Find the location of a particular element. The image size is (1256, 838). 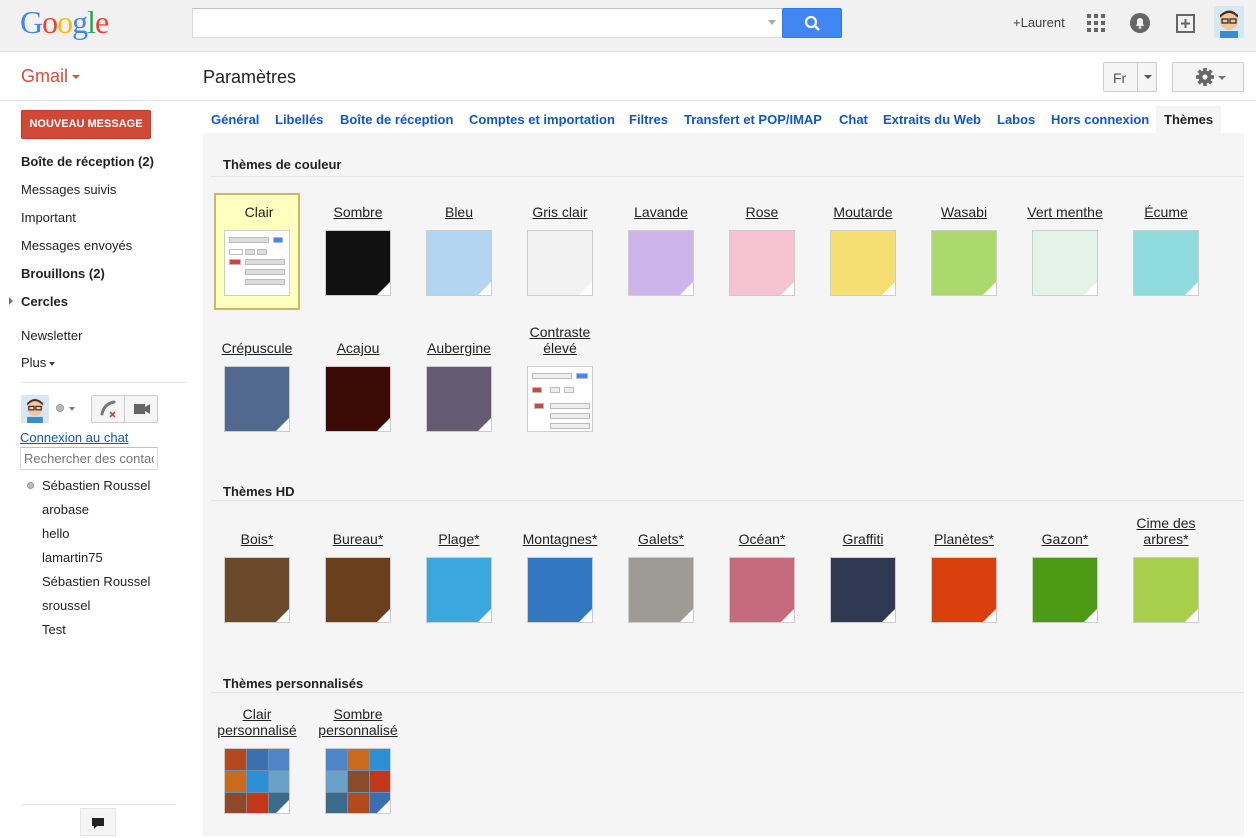

theme-option: Vert menthe is located at coordinates (1065, 251).